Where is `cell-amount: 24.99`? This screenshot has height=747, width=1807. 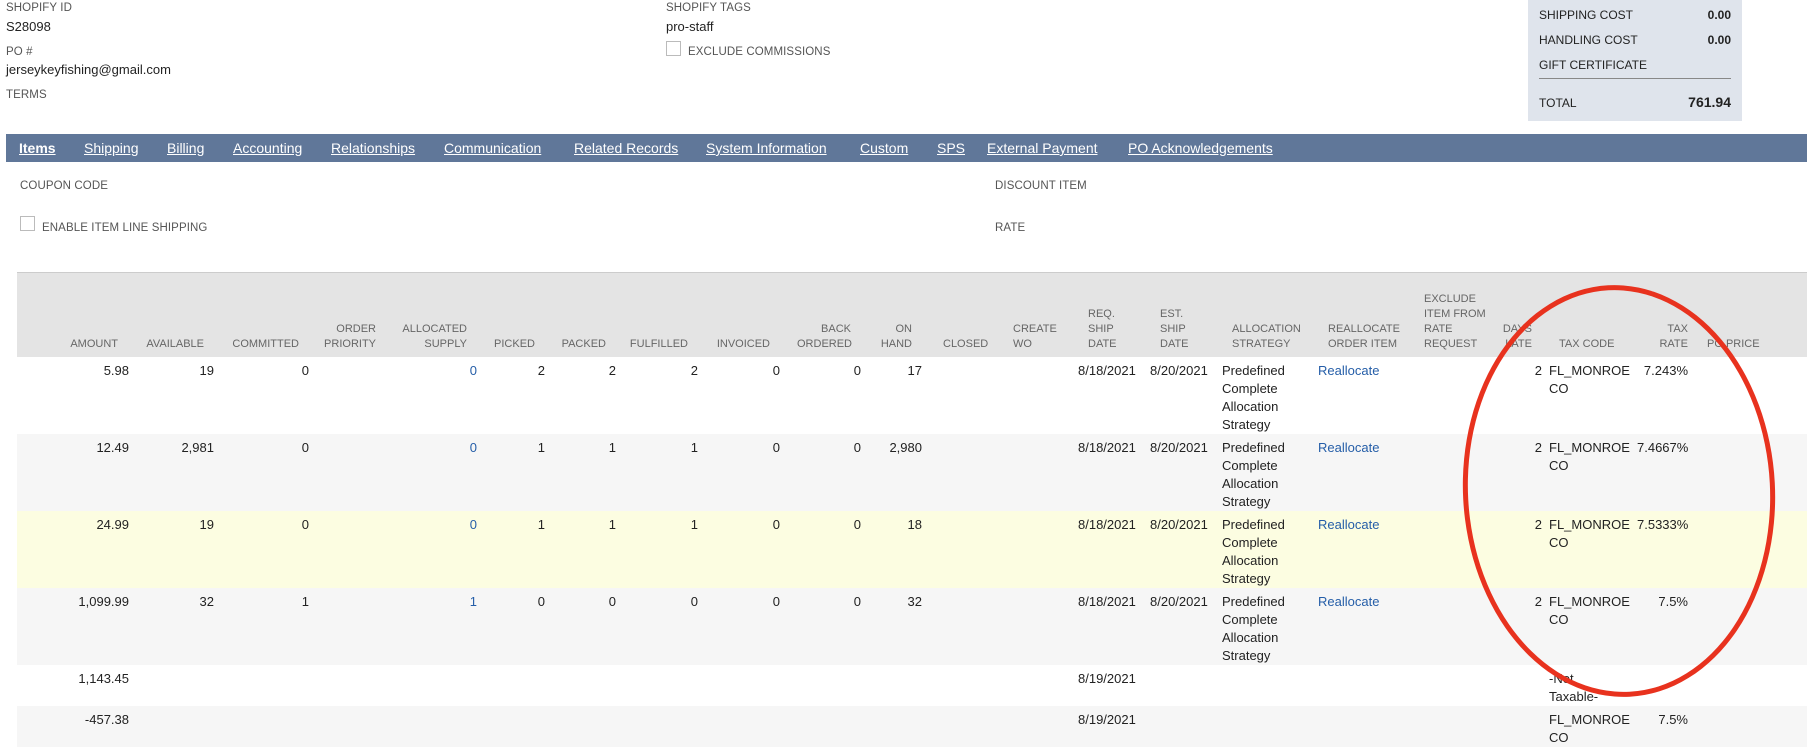 cell-amount: 24.99 is located at coordinates (112, 524).